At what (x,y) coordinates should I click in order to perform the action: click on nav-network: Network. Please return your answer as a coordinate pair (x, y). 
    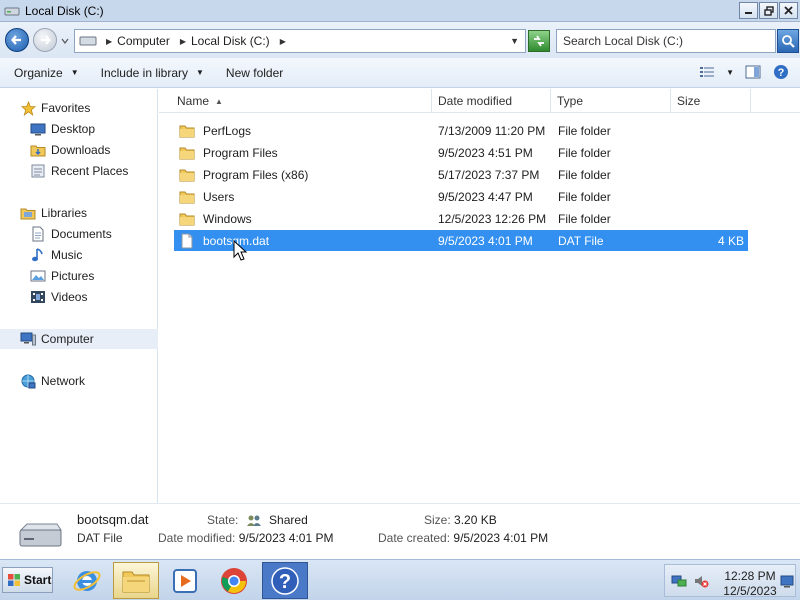
    Looking at the image, I should click on (79, 381).